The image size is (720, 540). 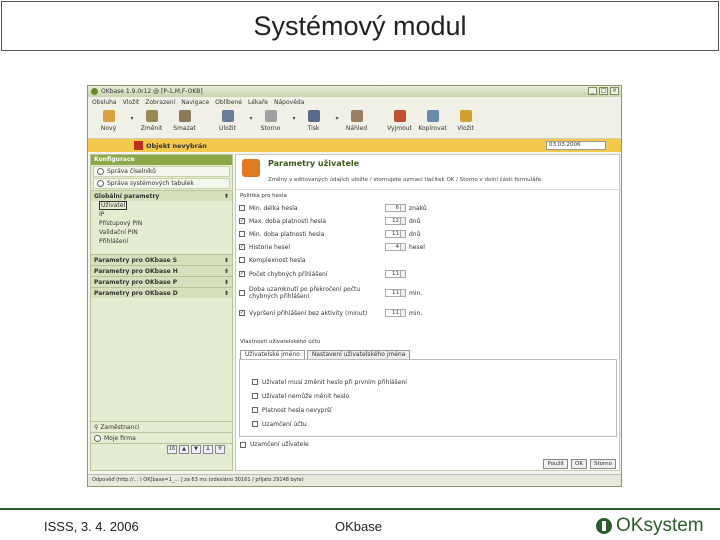 What do you see at coordinates (602, 464) in the screenshot?
I see `cancel-form-button: Storno` at bounding box center [602, 464].